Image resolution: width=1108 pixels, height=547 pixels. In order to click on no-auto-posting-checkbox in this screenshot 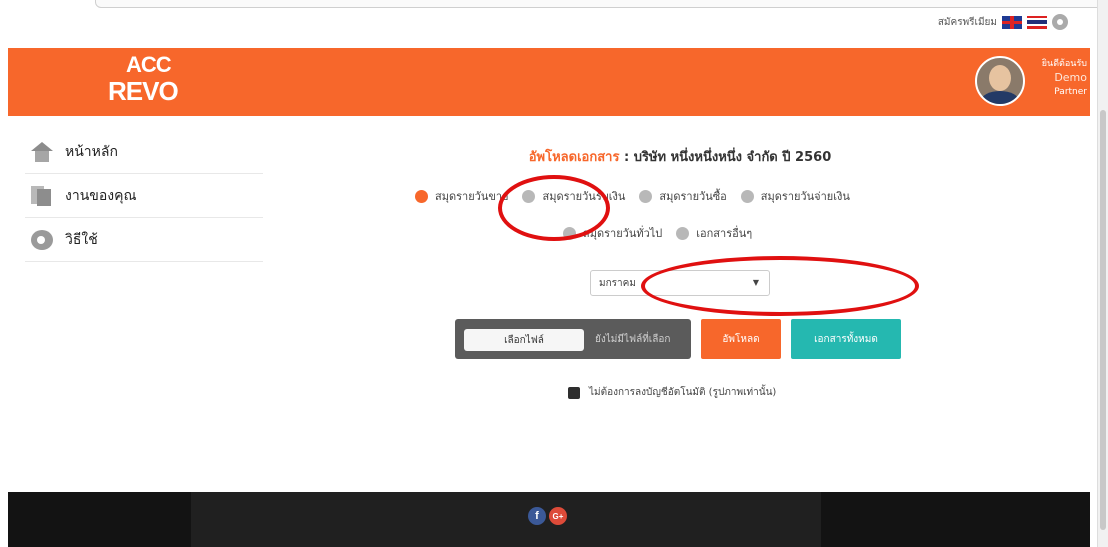, I will do `click(574, 392)`.